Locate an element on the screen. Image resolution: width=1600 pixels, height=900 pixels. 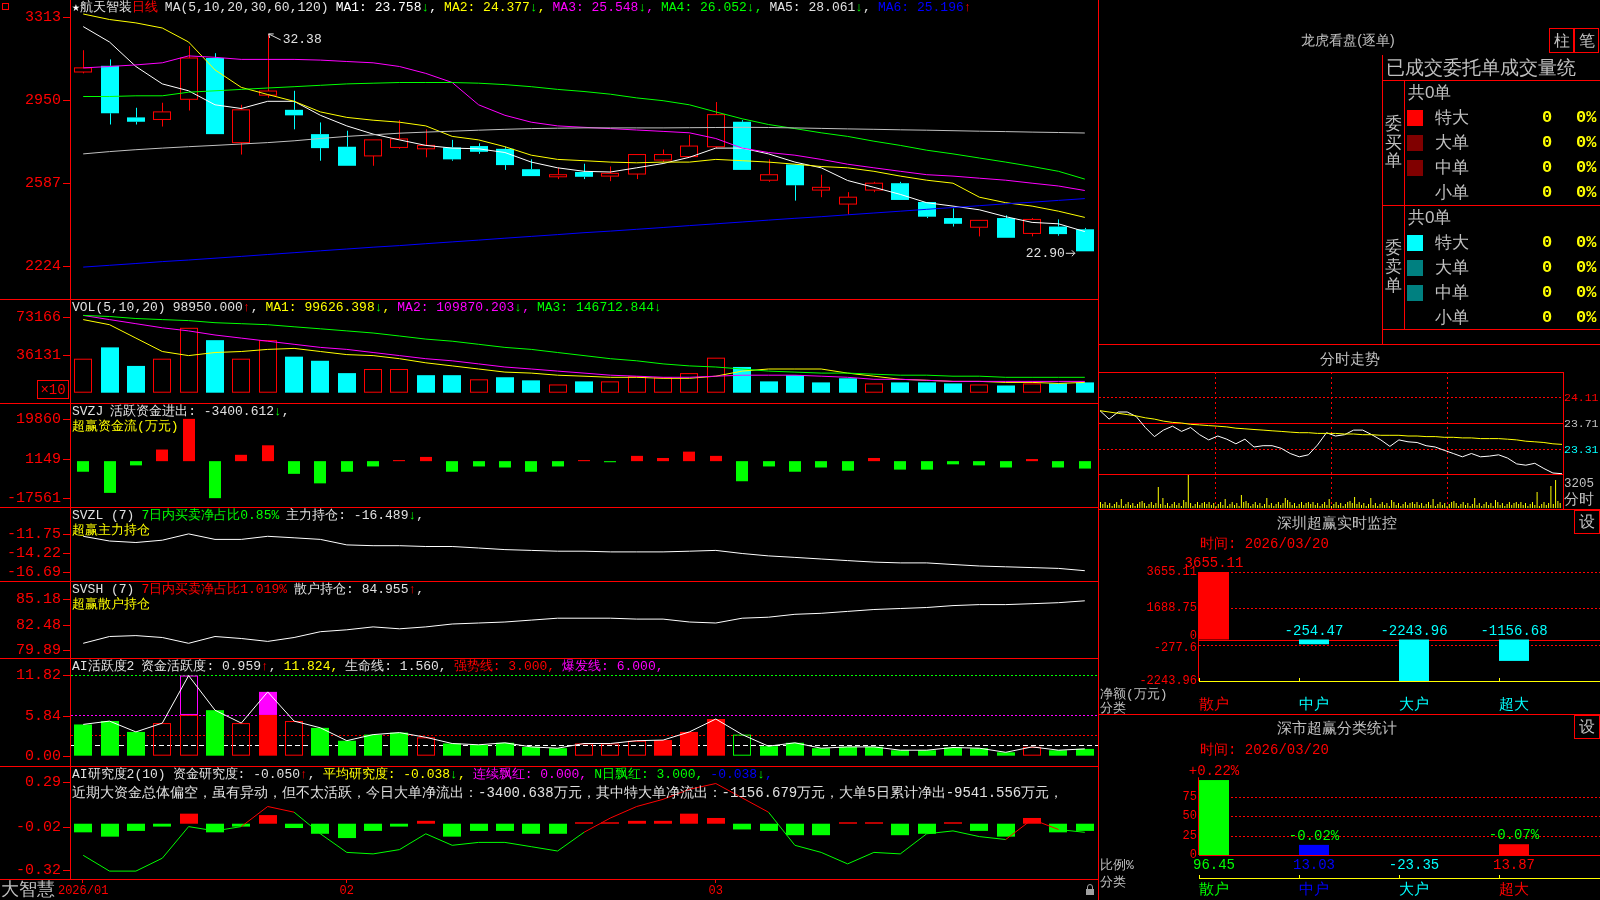
axis-label: 50 is located at coordinates (1189, 816).